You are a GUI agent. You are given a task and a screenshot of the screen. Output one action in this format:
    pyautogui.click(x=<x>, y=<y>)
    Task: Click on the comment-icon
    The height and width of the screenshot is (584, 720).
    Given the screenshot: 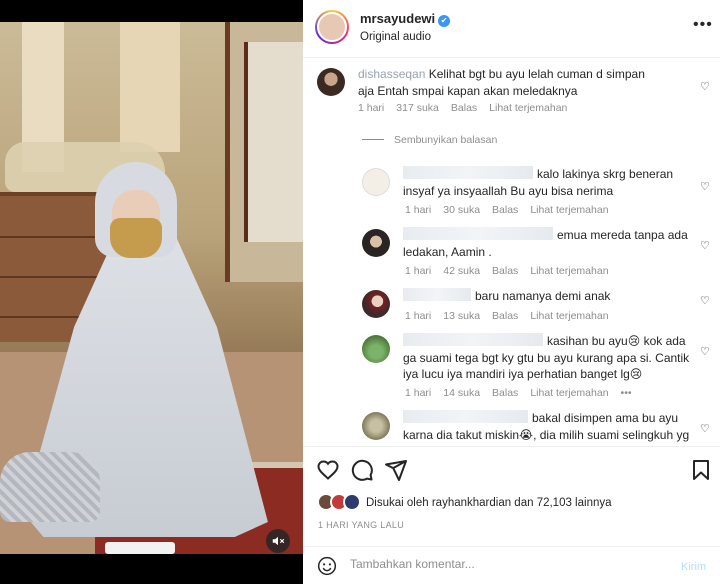 What is the action you would take?
    pyautogui.click(x=362, y=470)
    